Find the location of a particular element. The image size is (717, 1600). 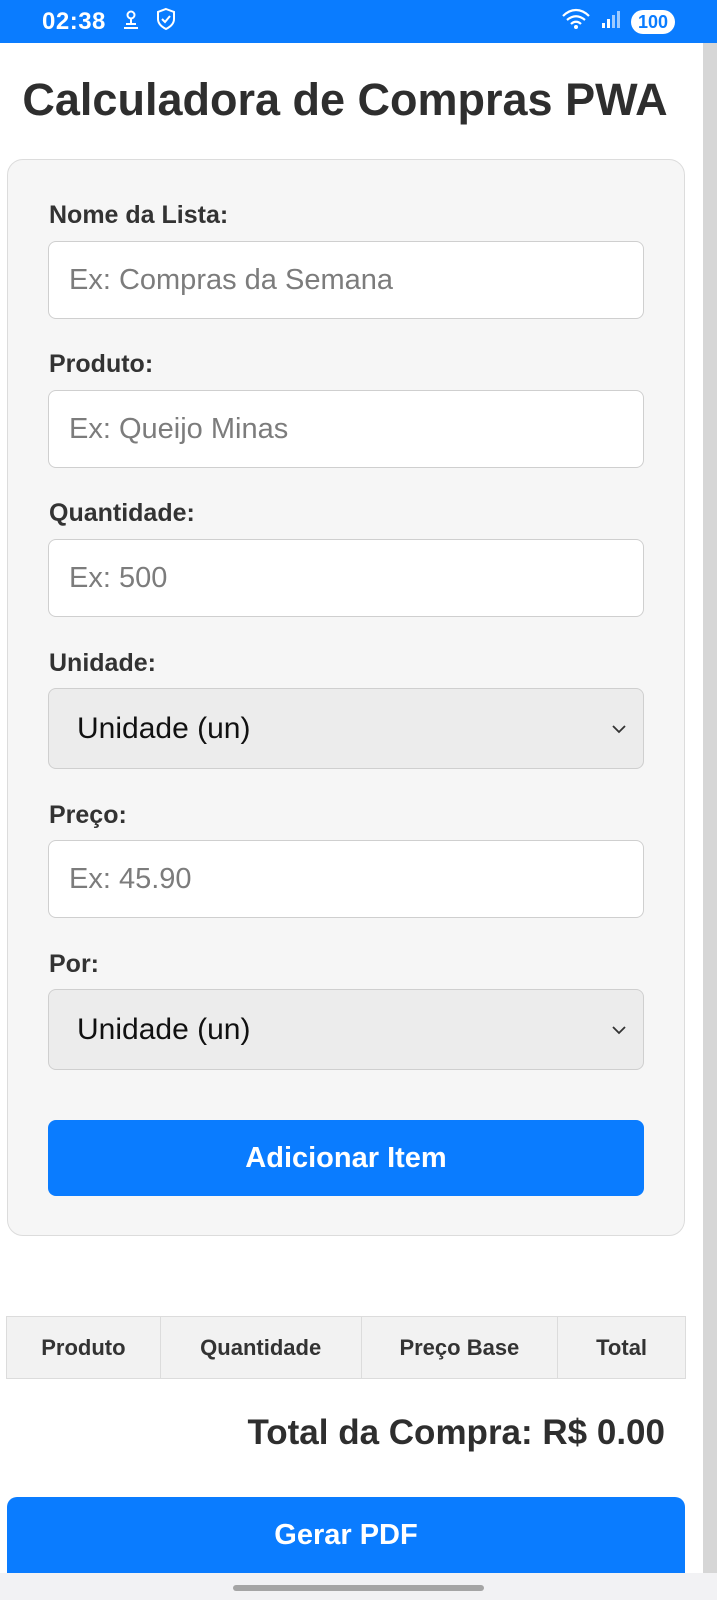

hotspot-icon is located at coordinates (131, 21).